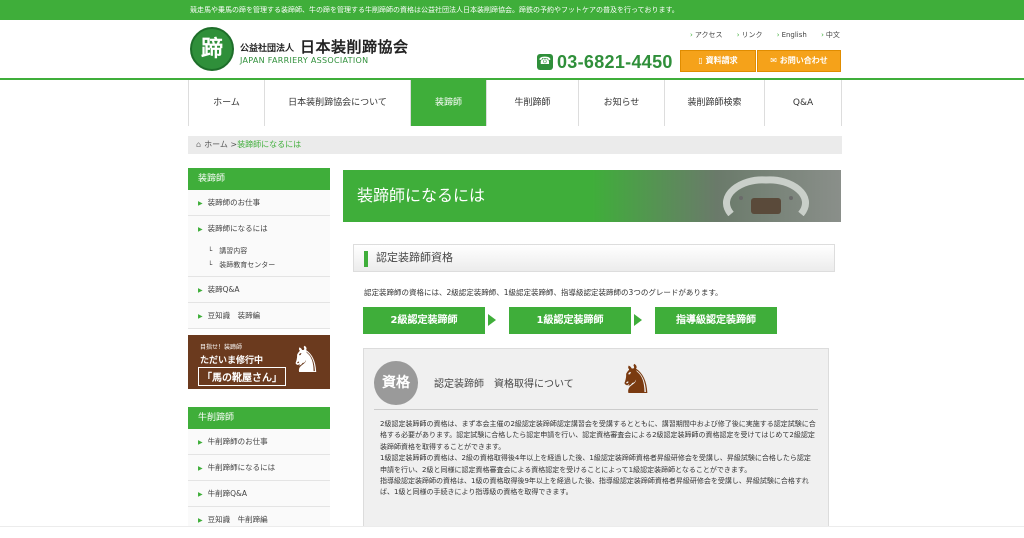 The image size is (1024, 538). I want to click on sidebar-subitem-center: └ 装蹄教育センター, so click(259, 265).